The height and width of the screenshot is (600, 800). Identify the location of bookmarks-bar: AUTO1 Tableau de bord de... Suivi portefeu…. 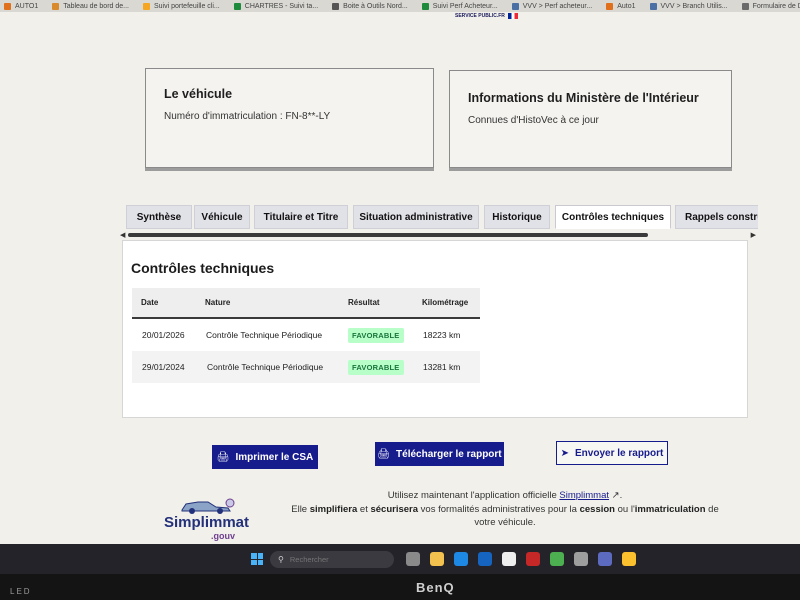
(400, 6).